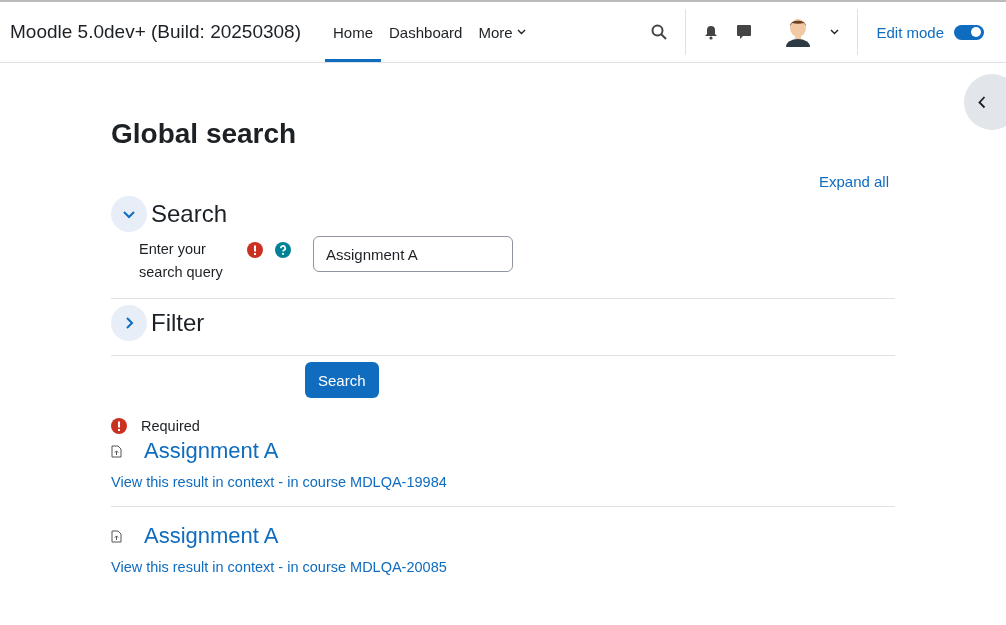 Image resolution: width=1006 pixels, height=625 pixels. Describe the element at coordinates (853, 181) in the screenshot. I see `expand-all-link: Expand all` at that location.